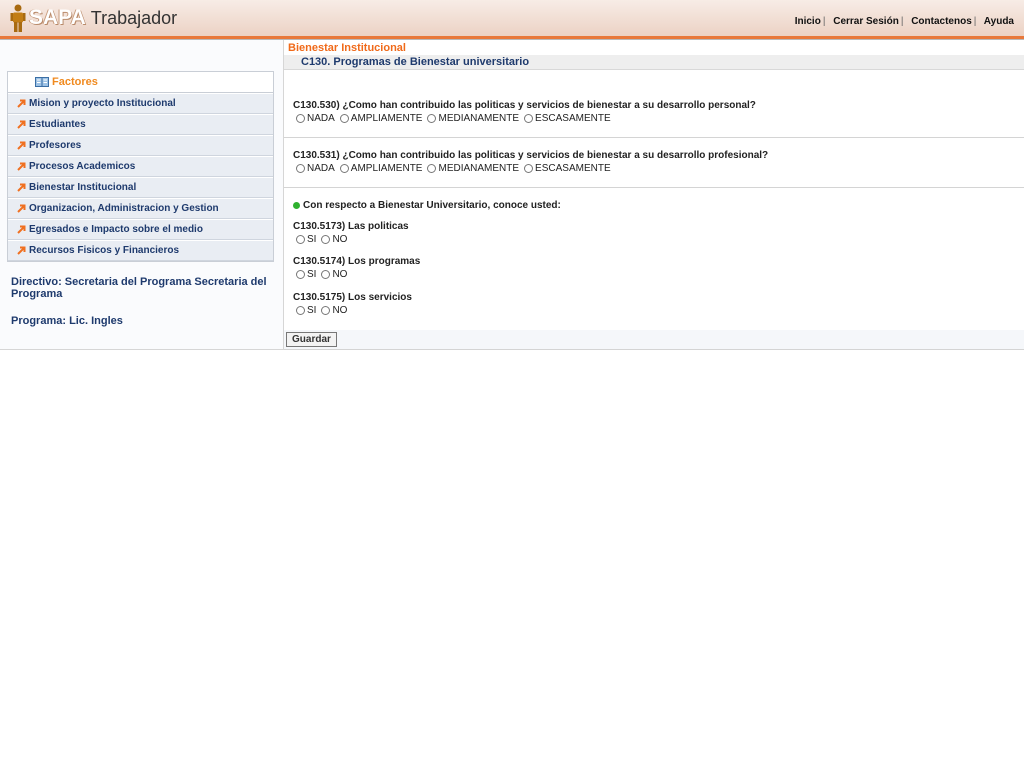 This screenshot has height=768, width=1024. I want to click on sidebar-item-bienestar: Bienestar Institucional, so click(140, 187).